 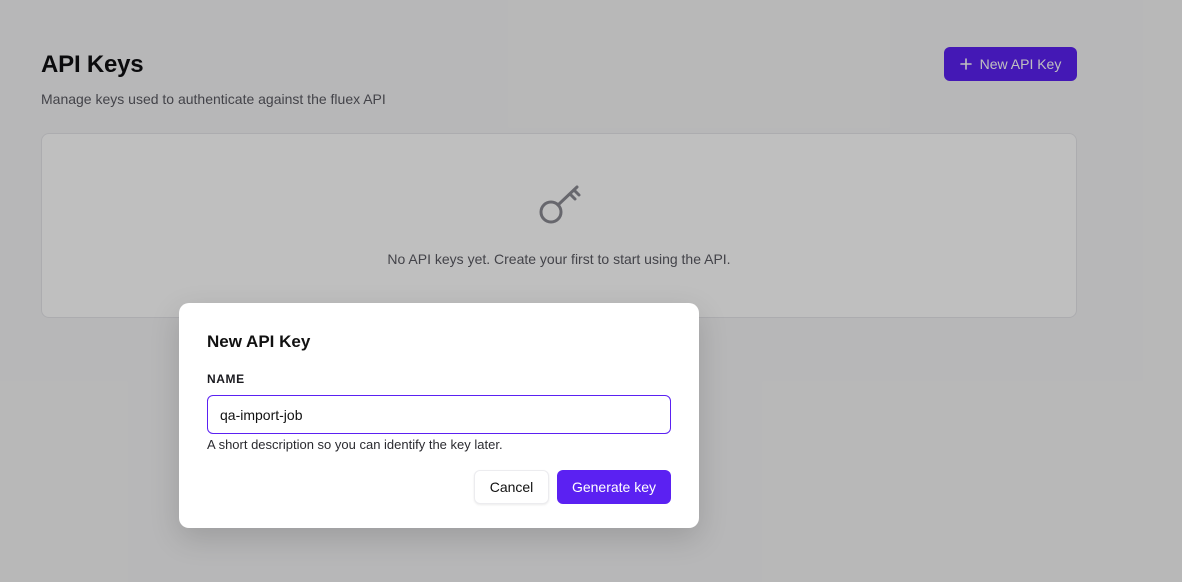 What do you see at coordinates (614, 487) in the screenshot?
I see `generate-key-button: Generate key` at bounding box center [614, 487].